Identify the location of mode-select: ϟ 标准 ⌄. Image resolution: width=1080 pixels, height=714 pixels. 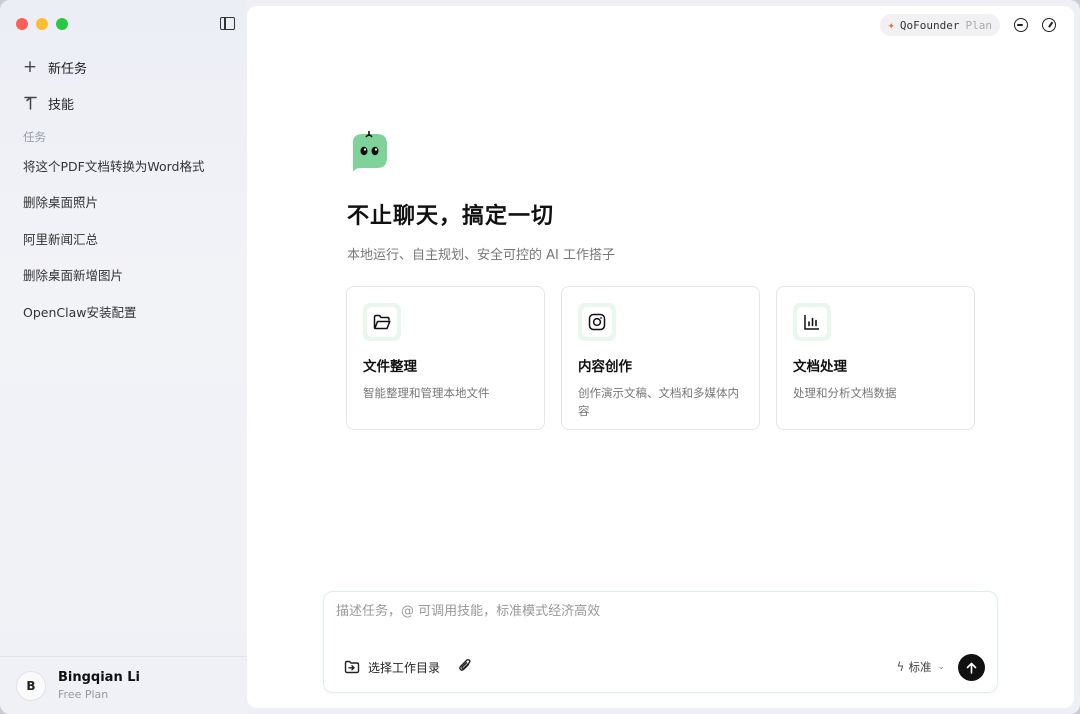
(921, 667).